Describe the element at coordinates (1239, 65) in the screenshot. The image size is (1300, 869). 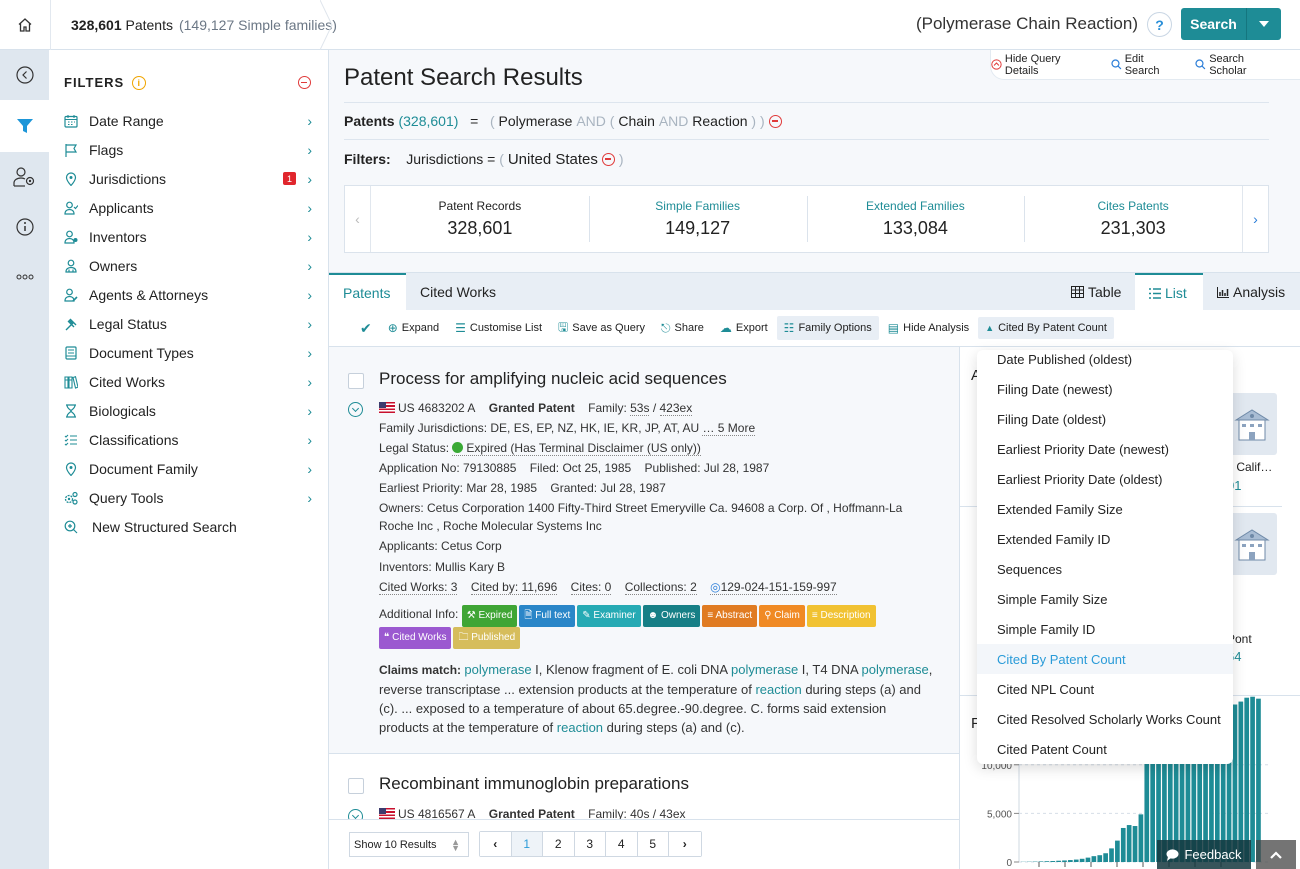
I see `search-scholar-link: Search Scholar` at that location.